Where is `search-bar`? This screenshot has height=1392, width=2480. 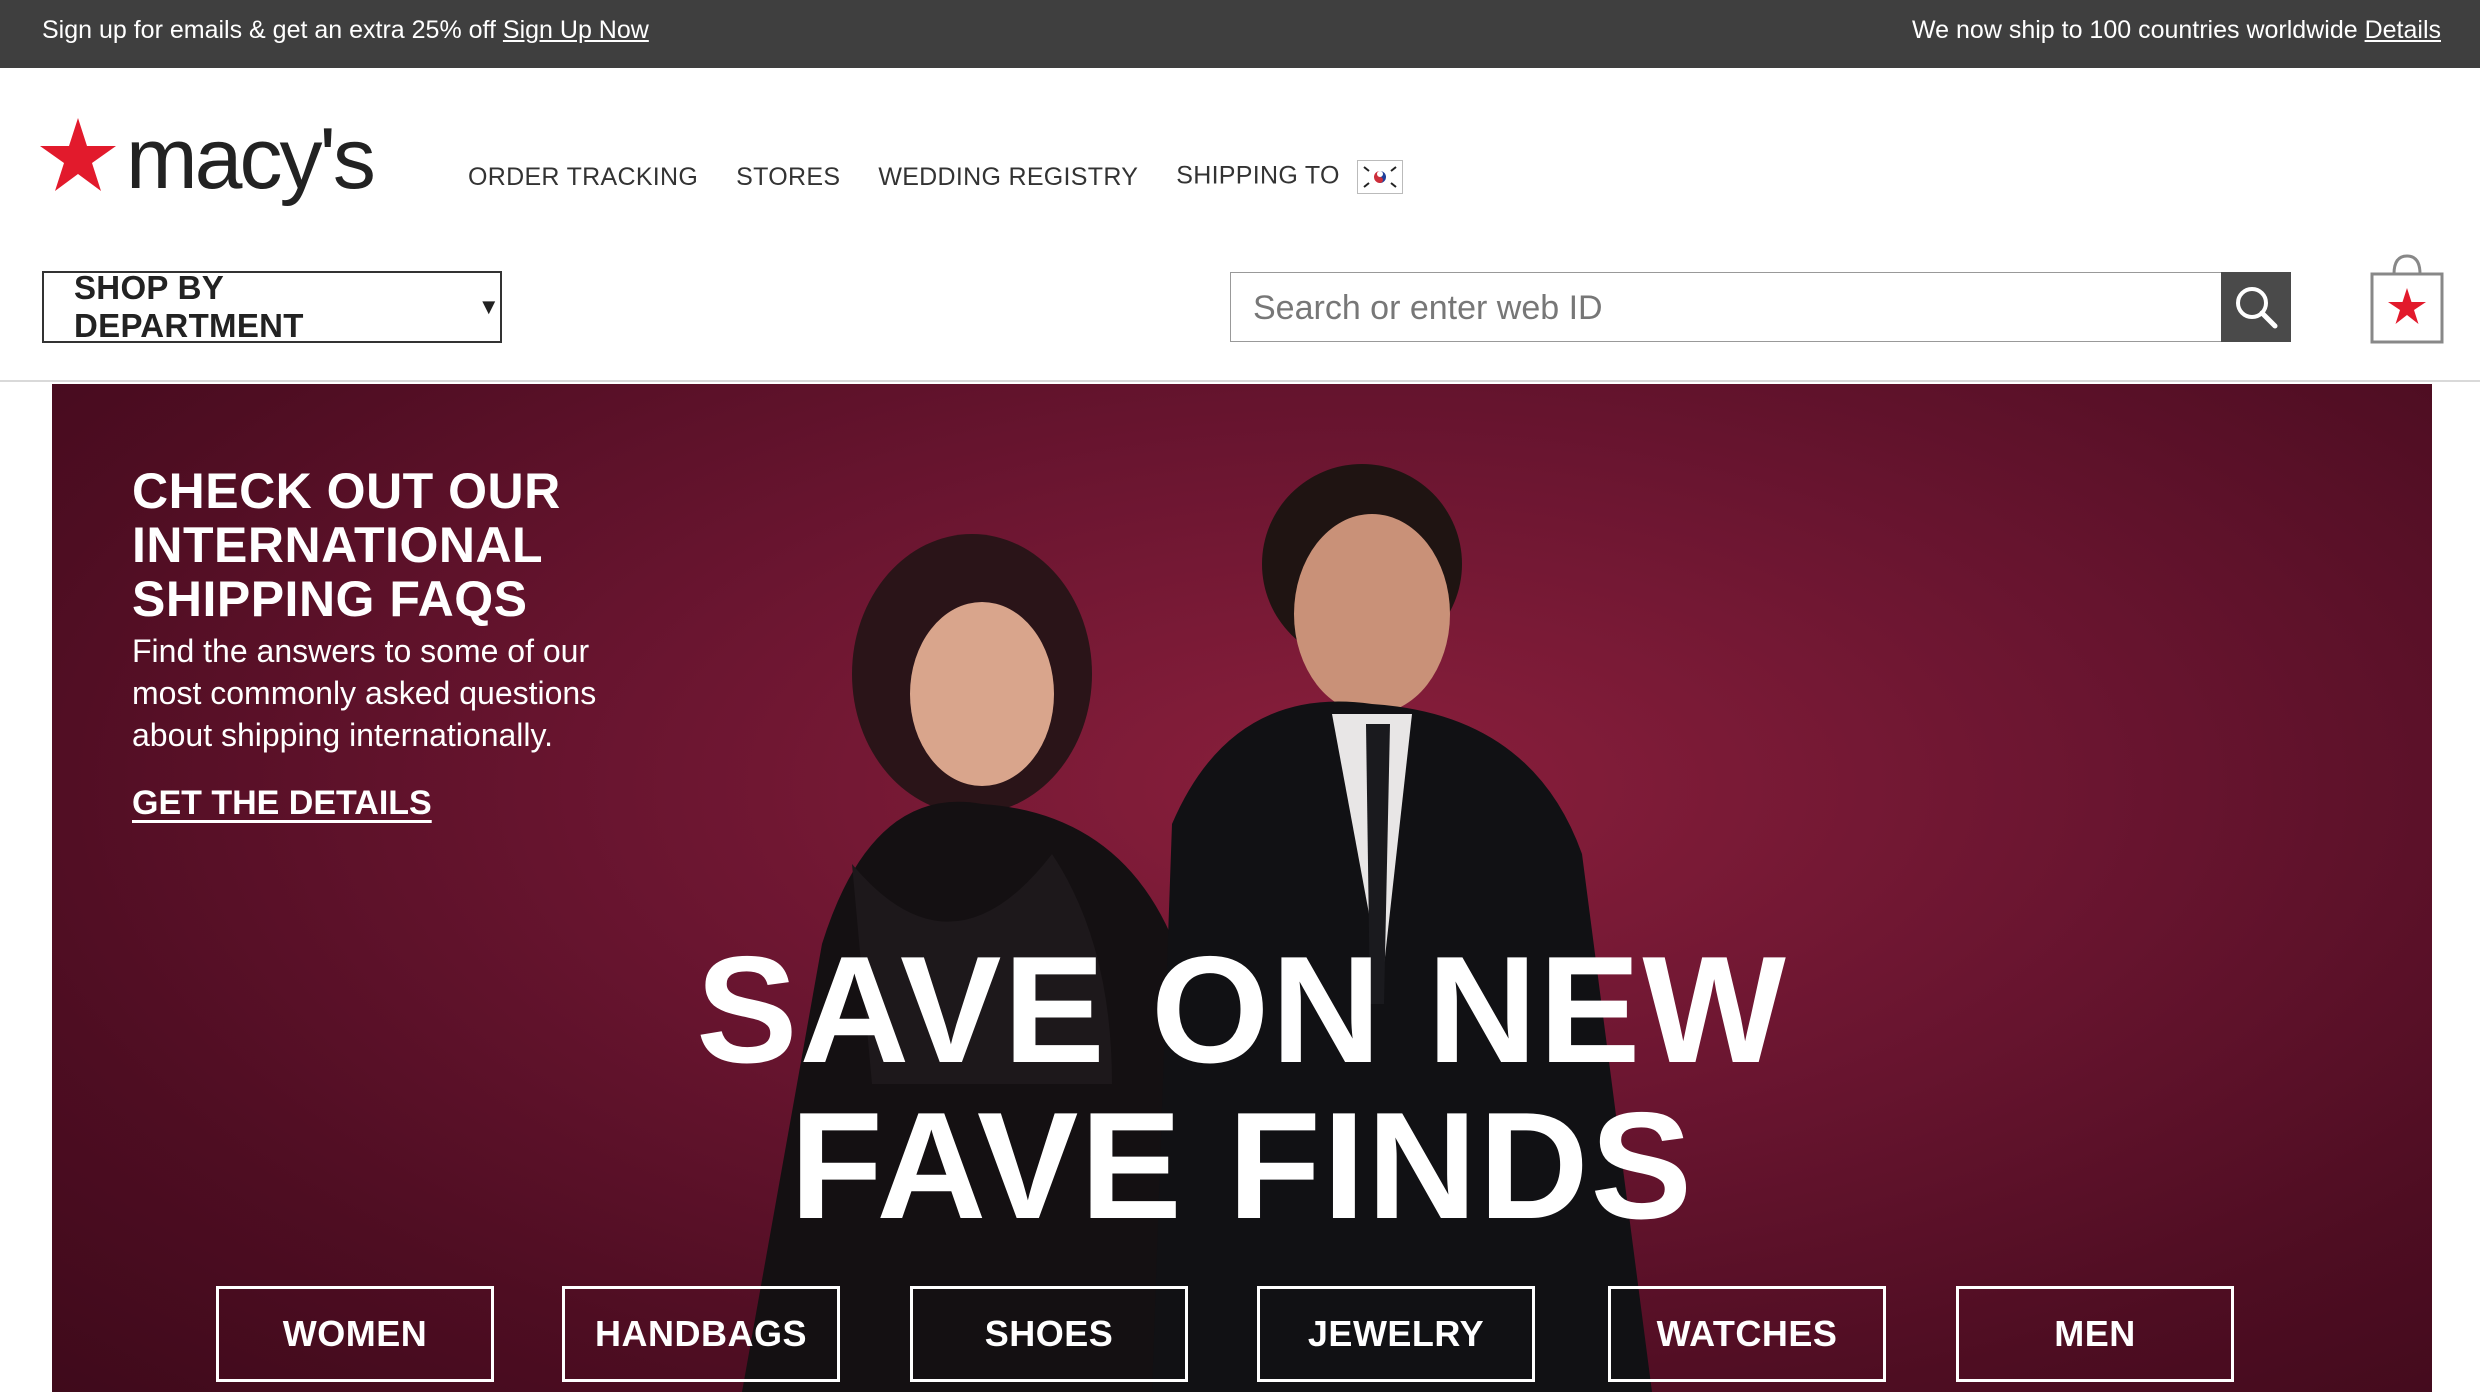 search-bar is located at coordinates (1760, 307).